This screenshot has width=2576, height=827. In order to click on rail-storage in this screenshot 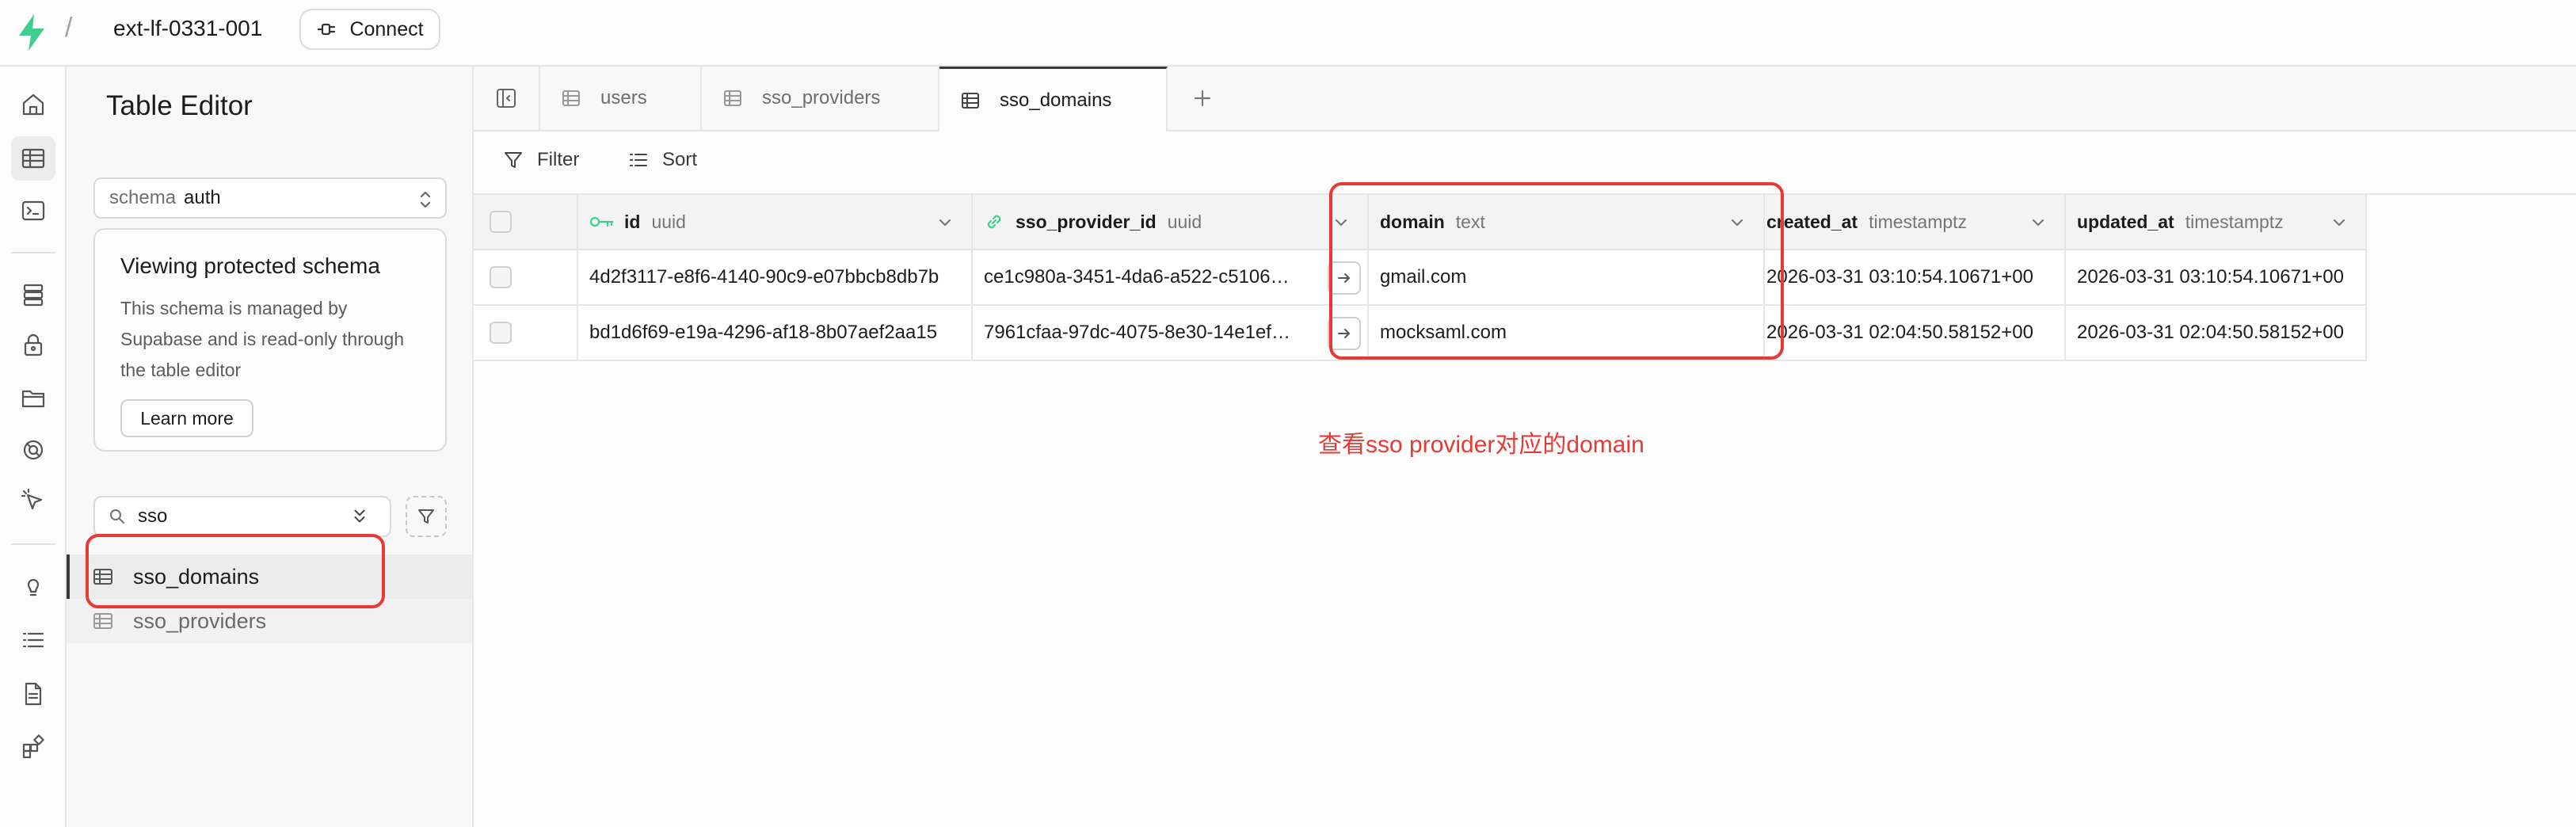, I will do `click(33, 398)`.